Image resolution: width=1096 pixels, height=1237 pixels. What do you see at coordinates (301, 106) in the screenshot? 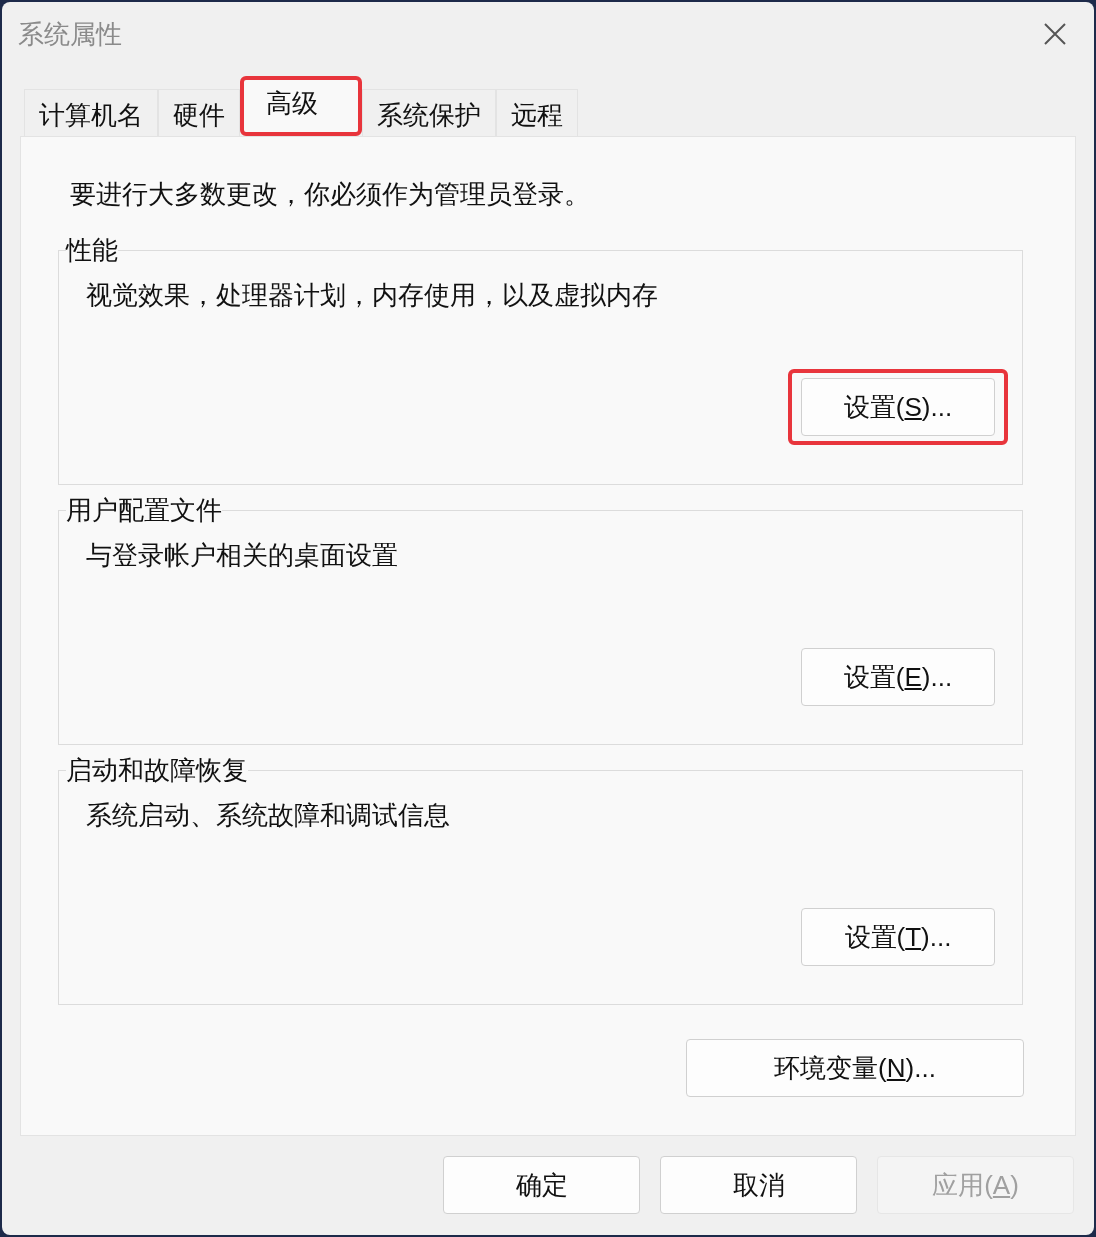
I see `tab: 高级` at bounding box center [301, 106].